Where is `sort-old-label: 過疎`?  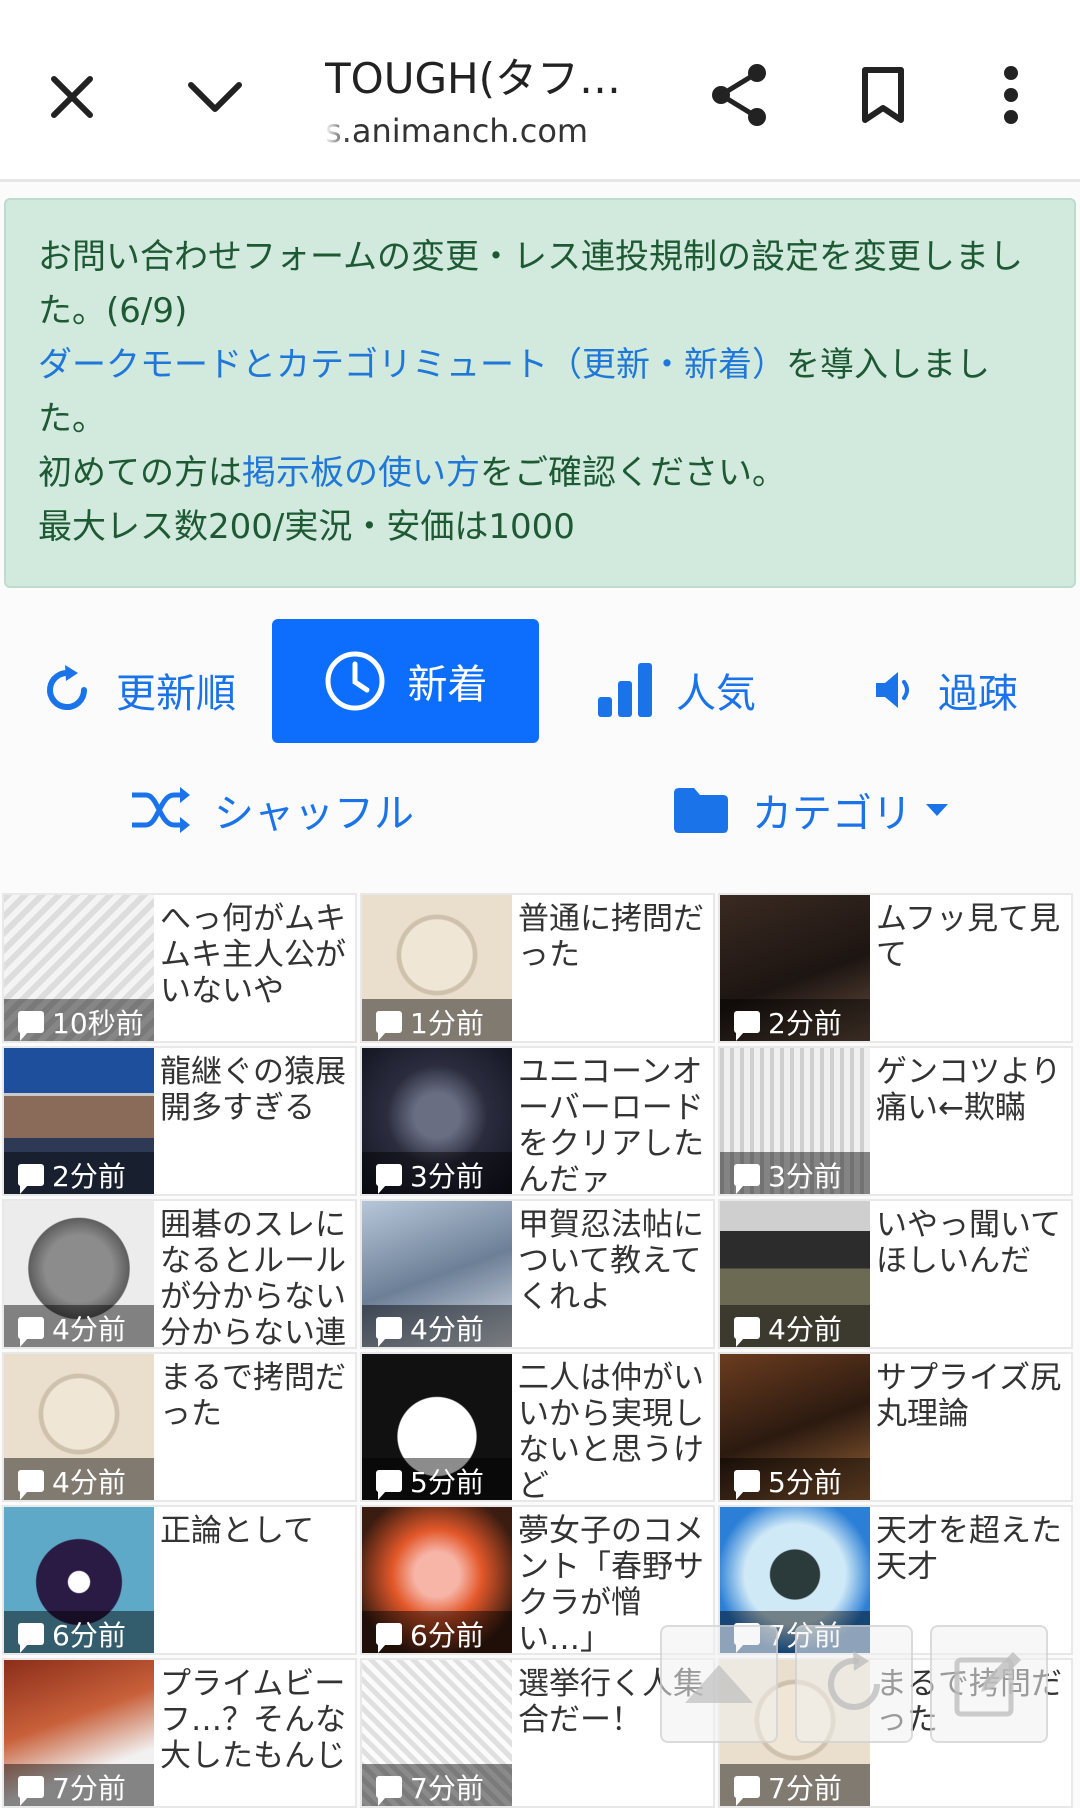
sort-old-label: 過疎 is located at coordinates (978, 694).